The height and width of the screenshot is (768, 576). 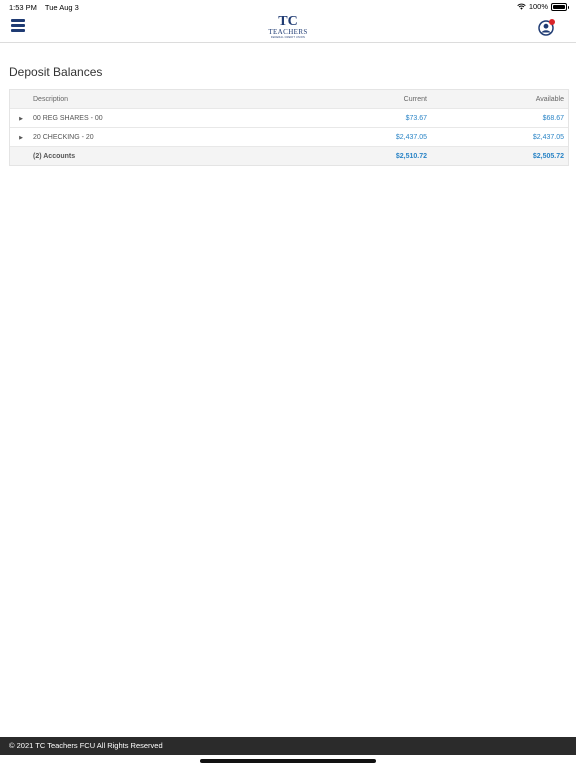 I want to click on brand-logo: TC TEACHERS FEDERAL CREDIT UNION, so click(x=288, y=28).